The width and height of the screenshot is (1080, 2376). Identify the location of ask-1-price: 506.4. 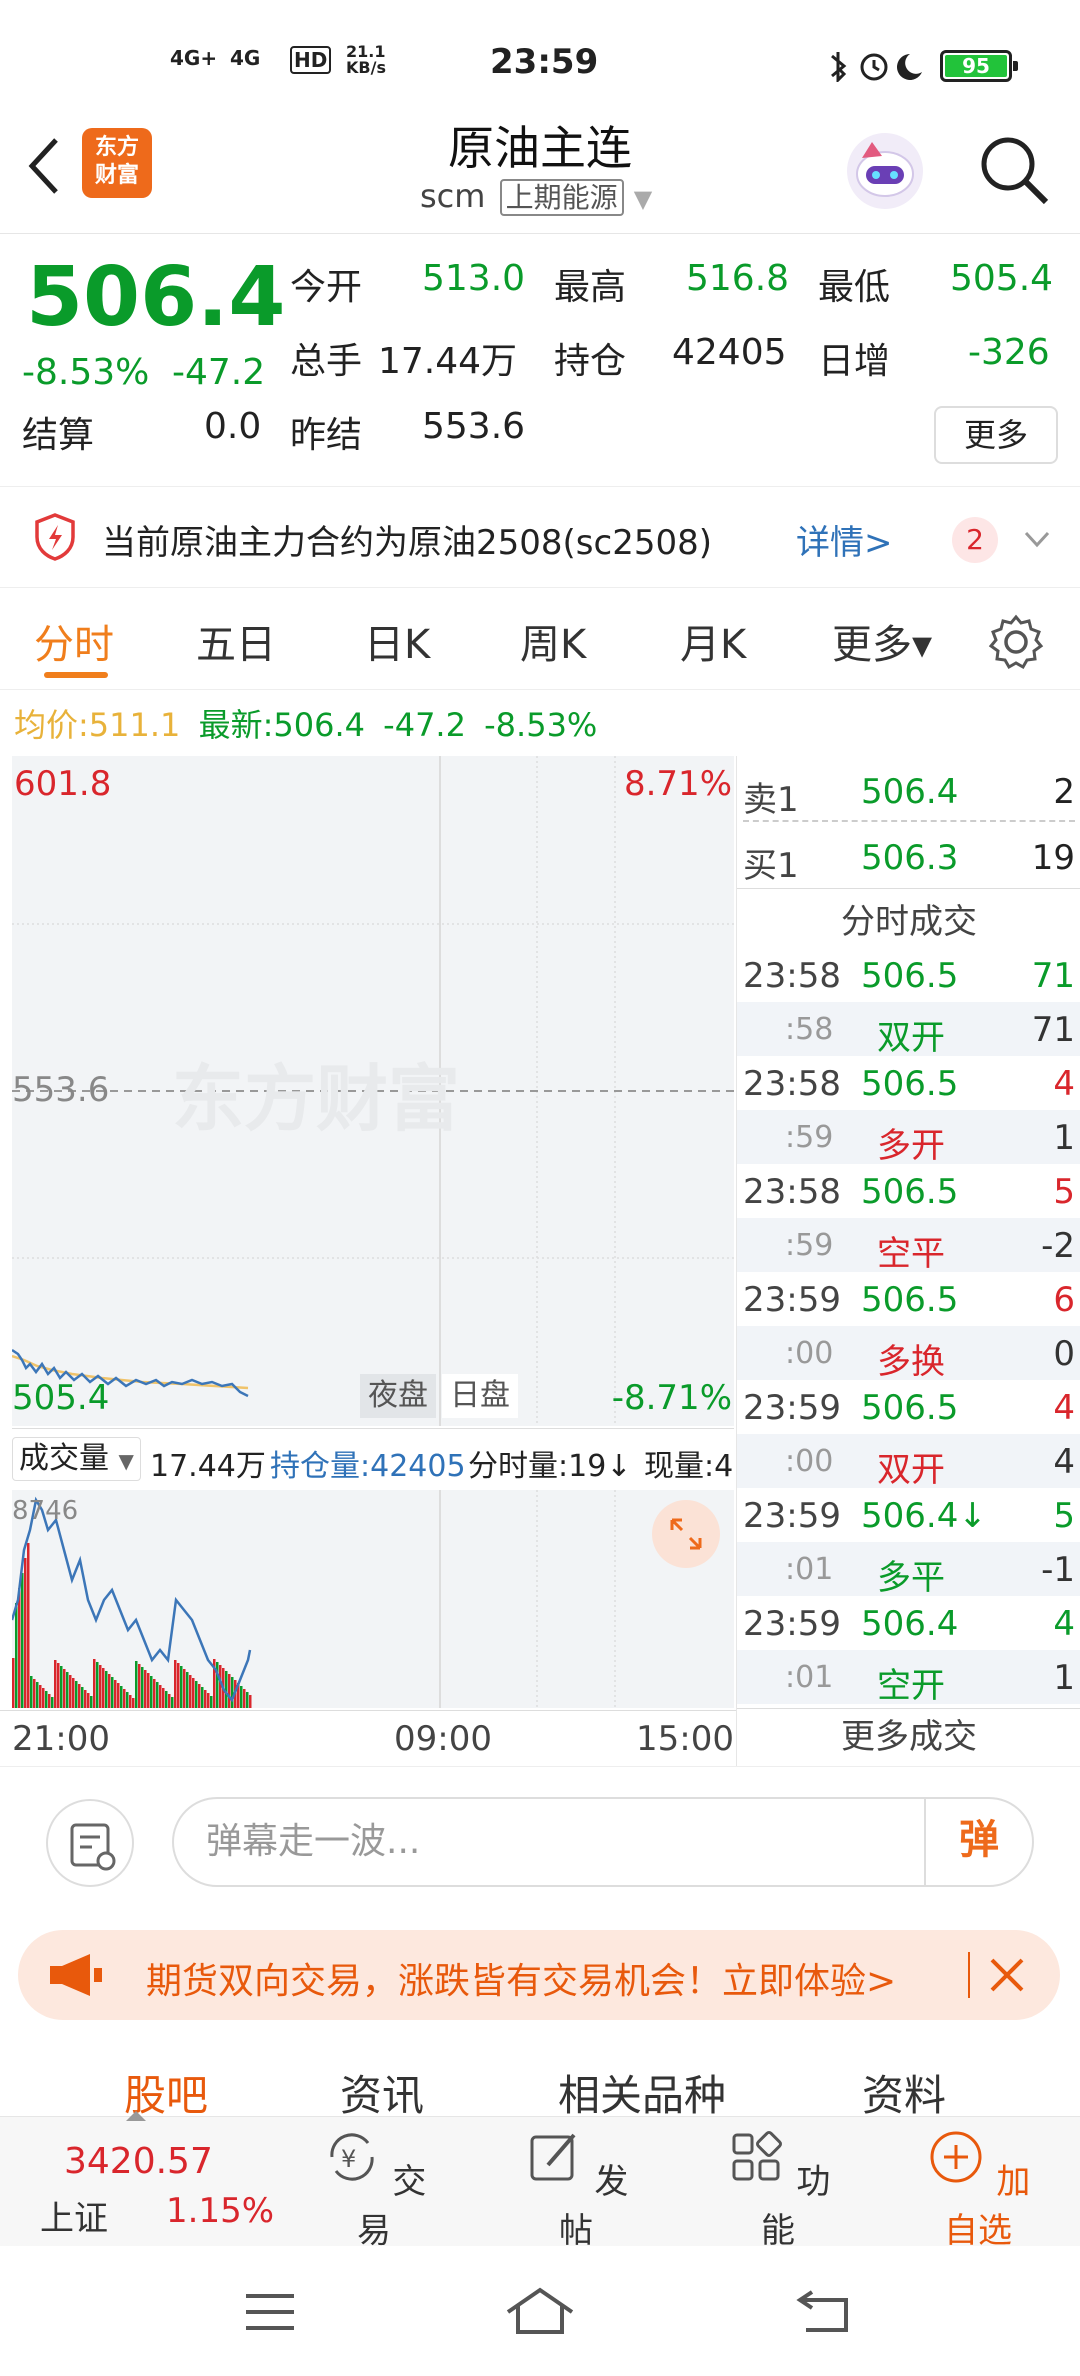
(910, 792).